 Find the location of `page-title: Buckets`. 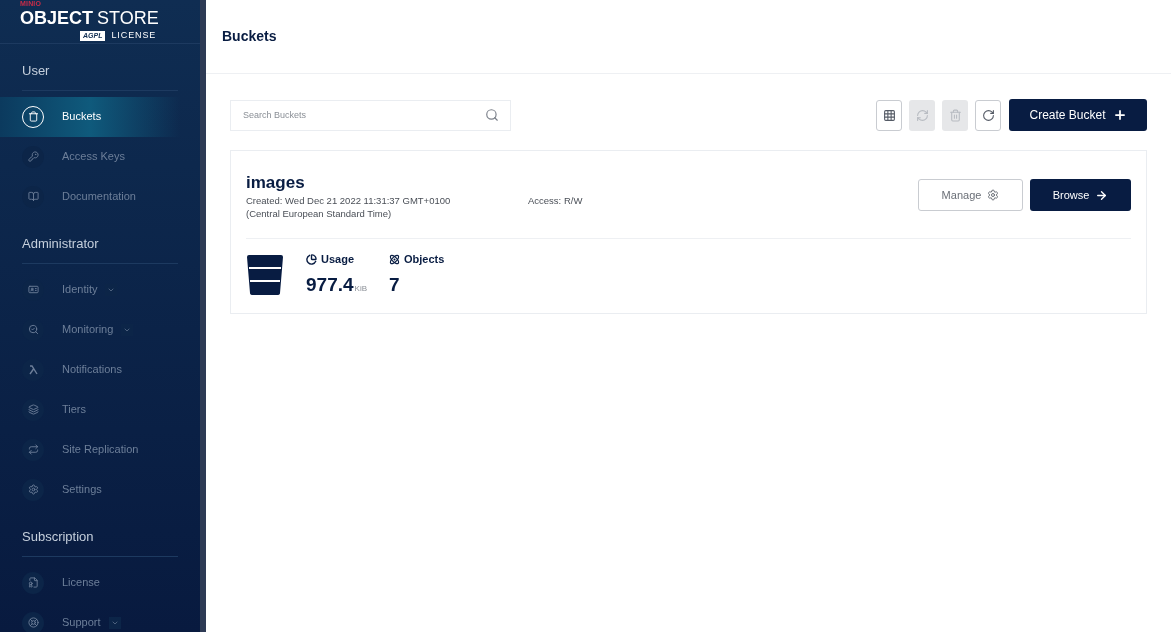

page-title: Buckets is located at coordinates (249, 36).